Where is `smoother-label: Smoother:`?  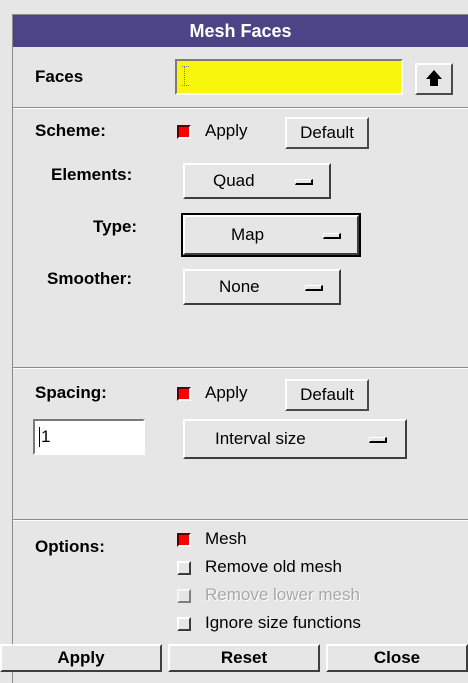 smoother-label: Smoother: is located at coordinates (89, 278).